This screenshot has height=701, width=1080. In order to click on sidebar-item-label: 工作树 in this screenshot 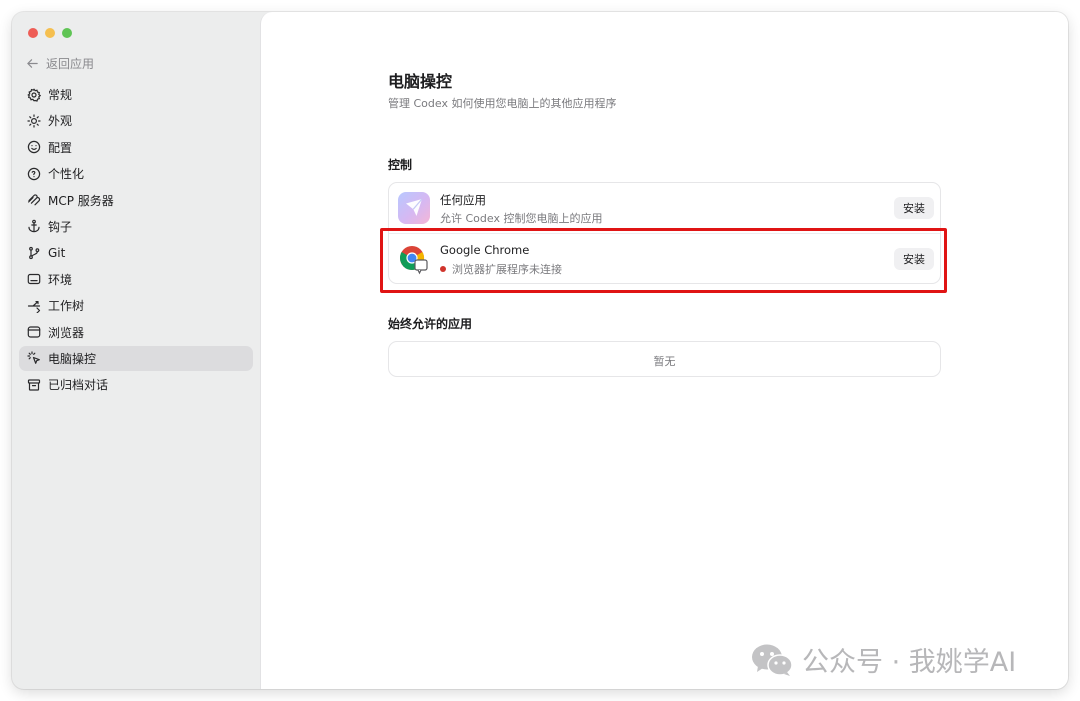, I will do `click(66, 306)`.